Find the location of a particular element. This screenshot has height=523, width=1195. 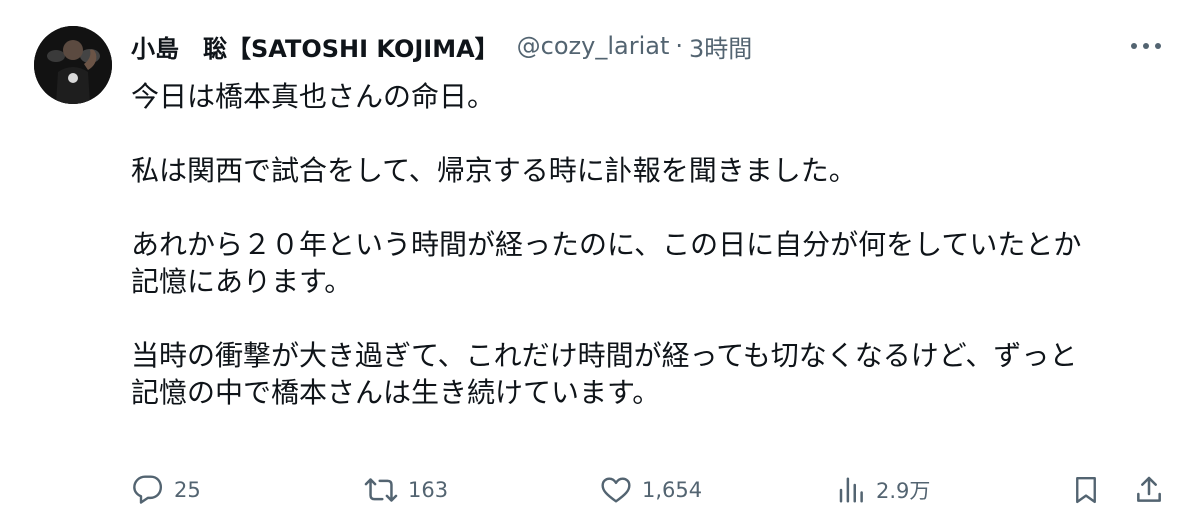

tweet-text-line: 当時の衝撃が大き過ぎて、これだけ時間が経っても切なくなるけど、ずっと is located at coordinates (604, 355).